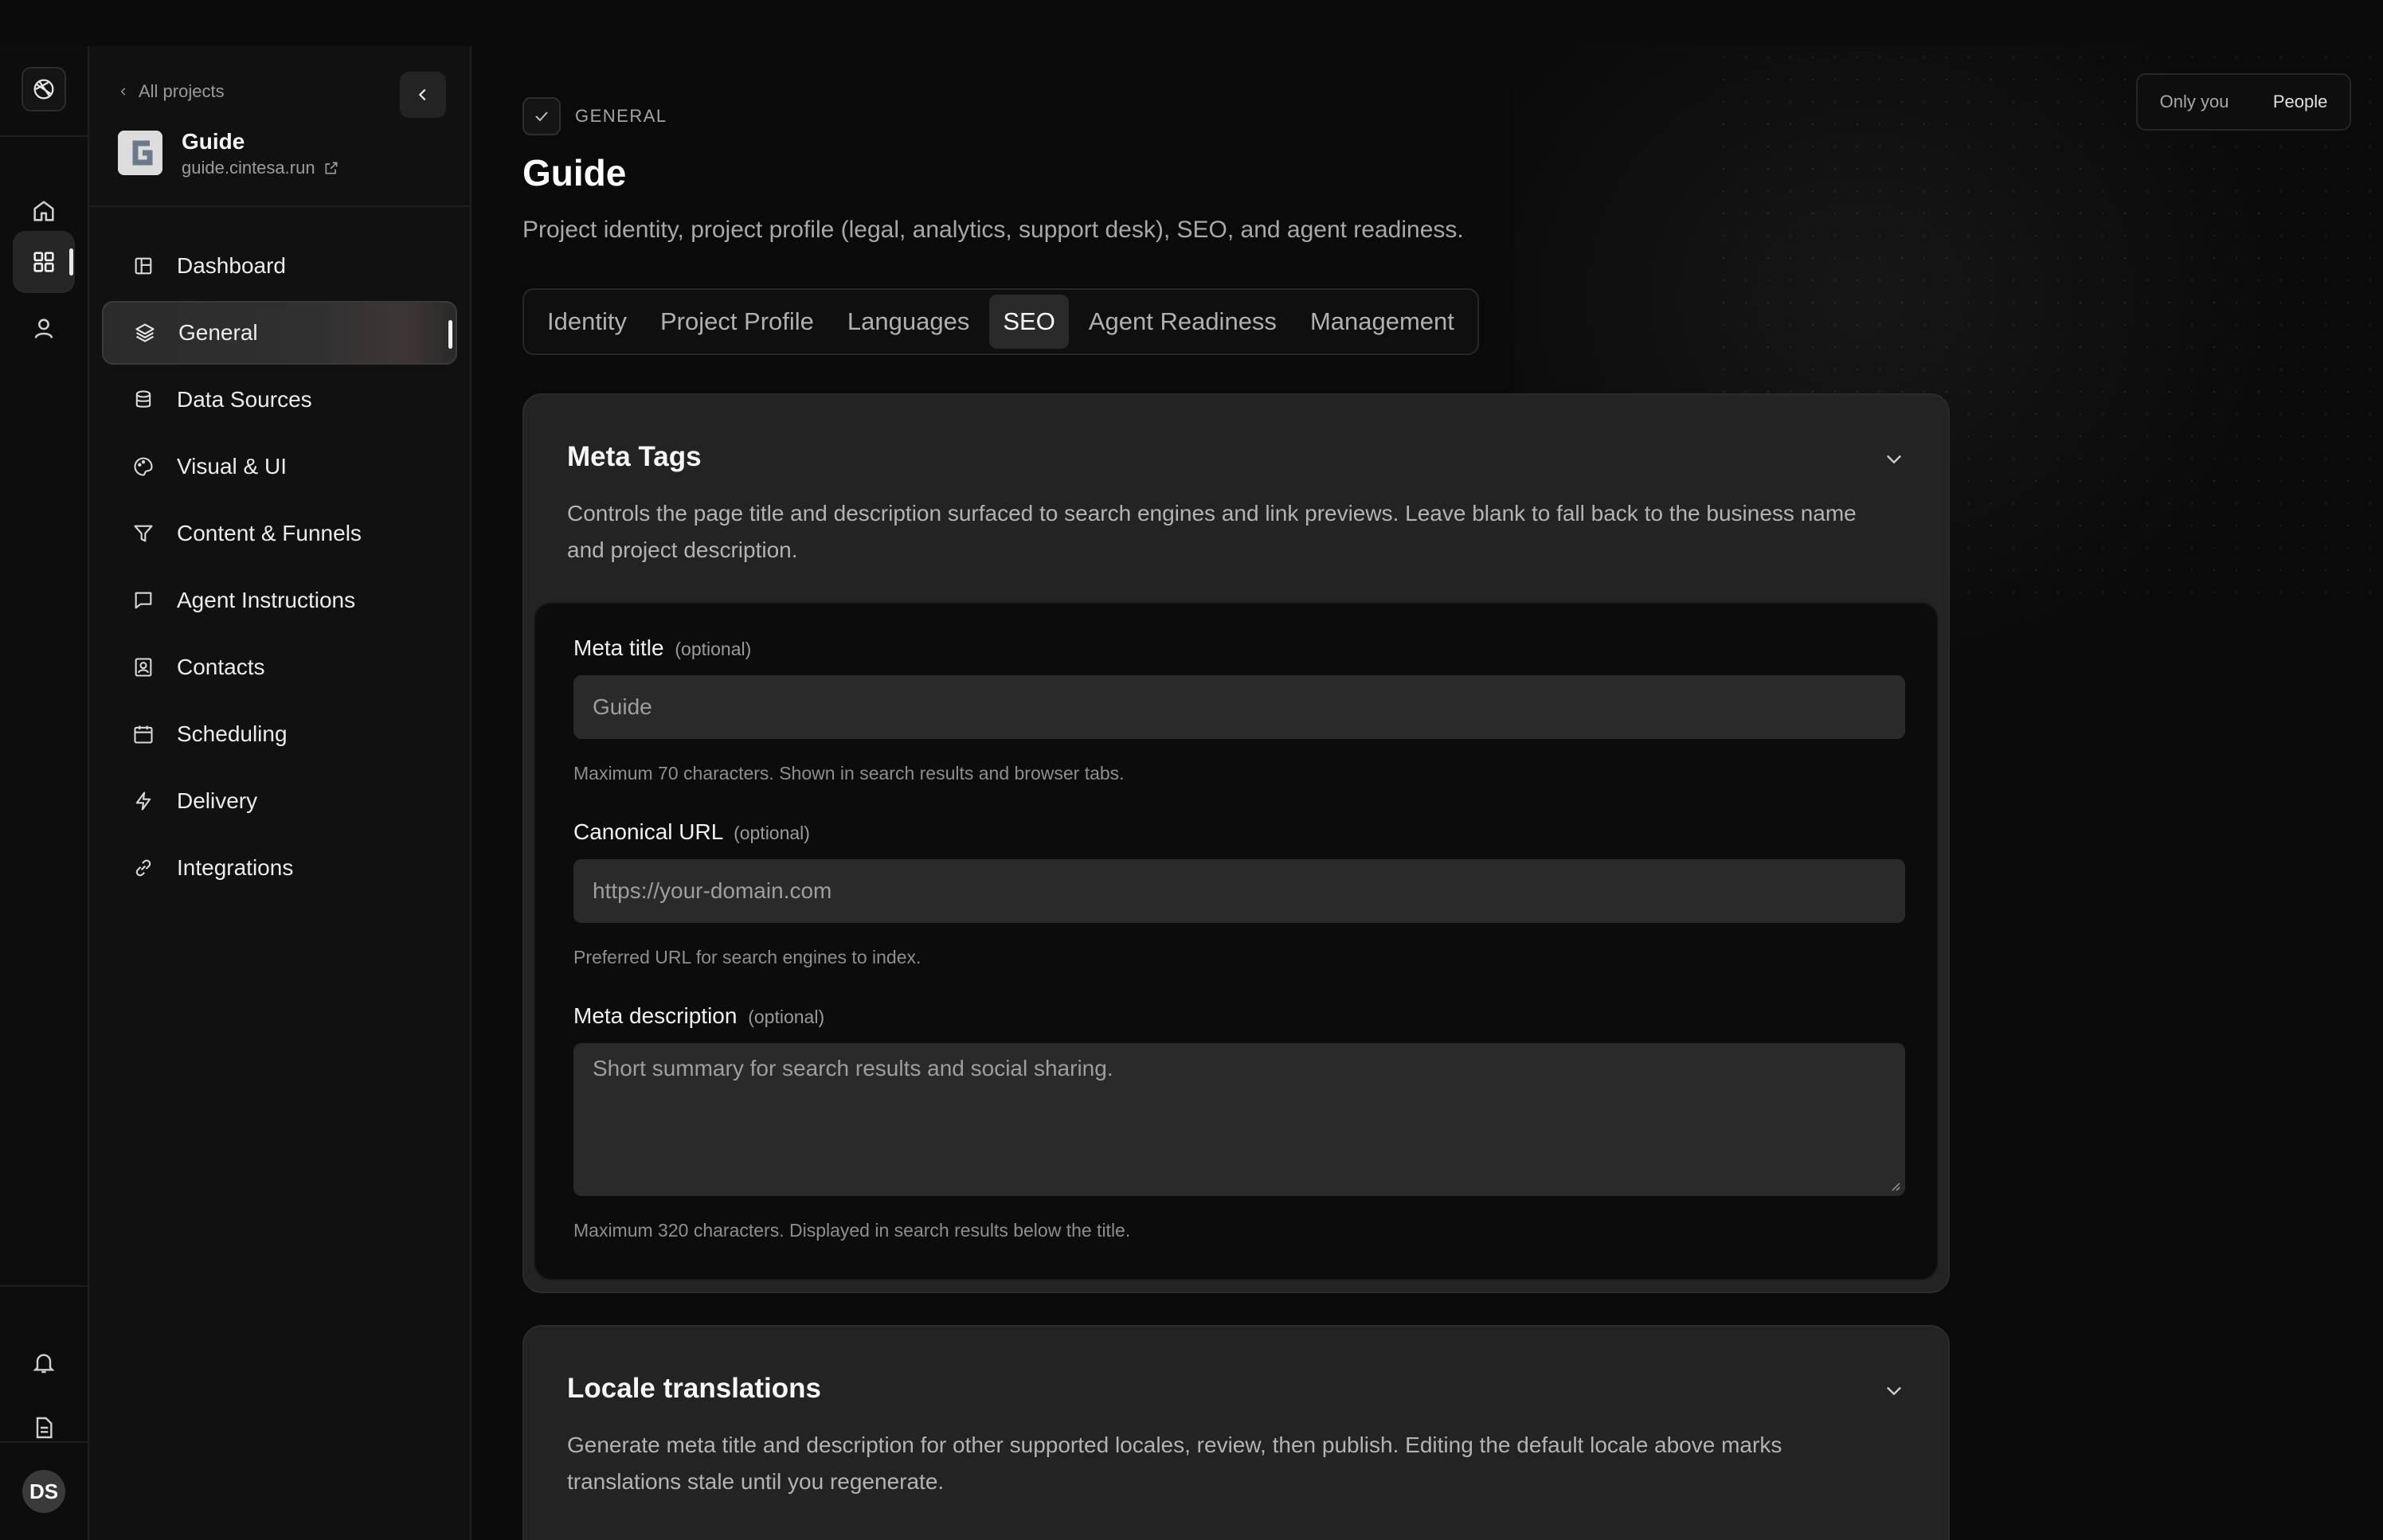 The image size is (2383, 1540). I want to click on sidebar-item-label: Visual & UI, so click(232, 466).